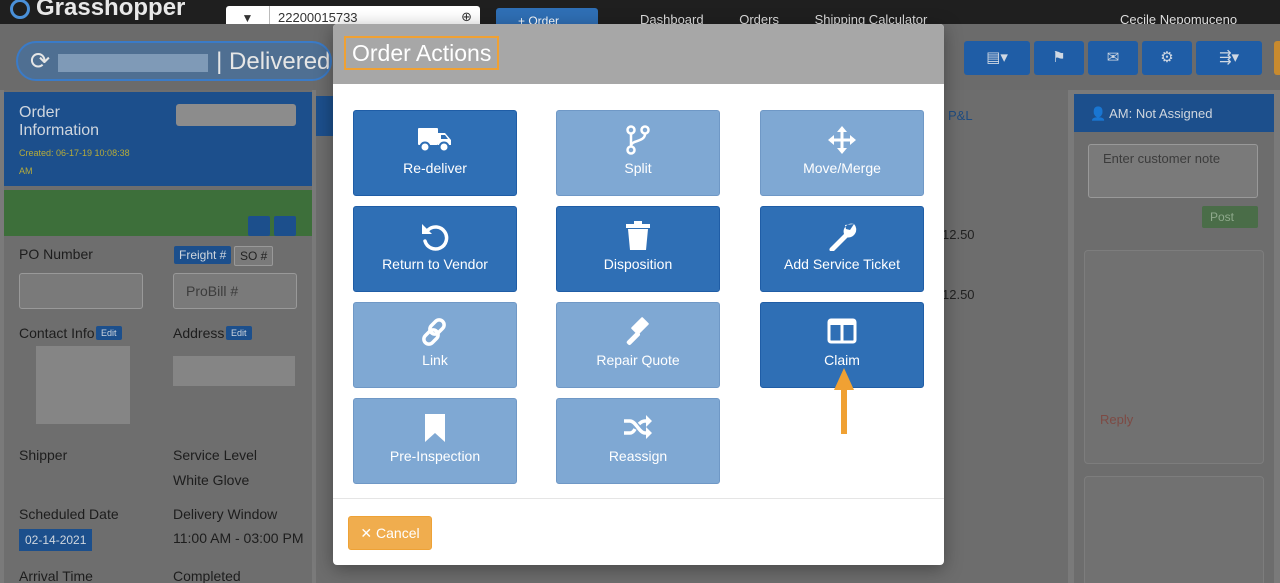  I want to click on action-label: Link, so click(435, 360).